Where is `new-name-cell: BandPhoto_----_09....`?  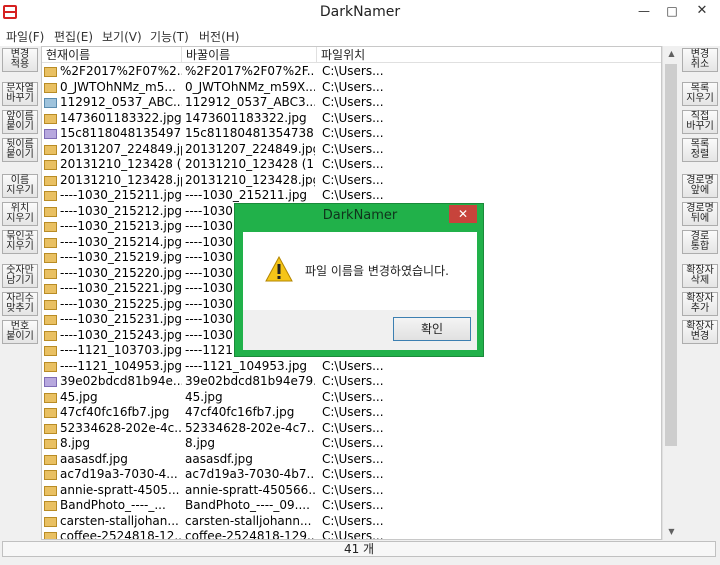 new-name-cell: BandPhoto_----_09.... is located at coordinates (247, 505).